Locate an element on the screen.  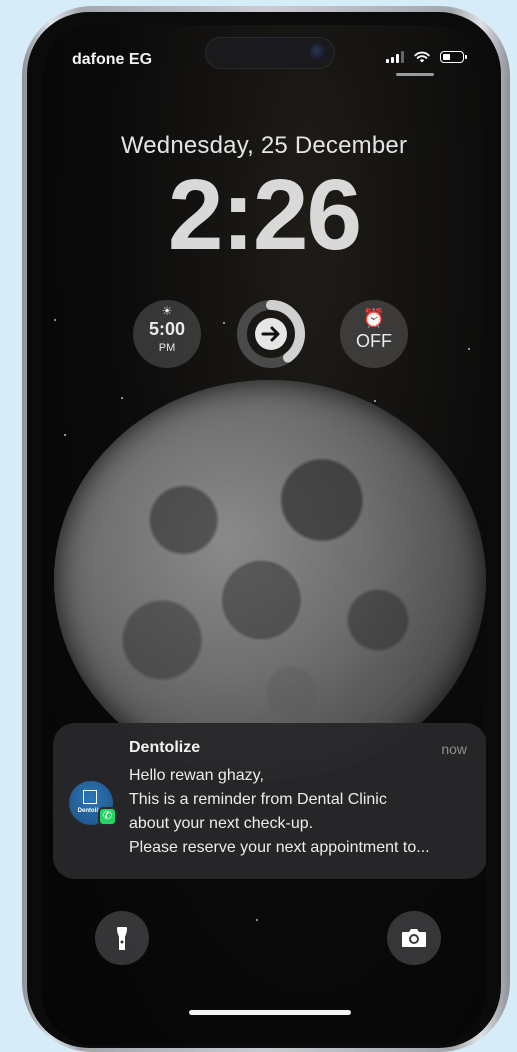
alarm-clock-icon: ⏰ is located at coordinates (374, 318).